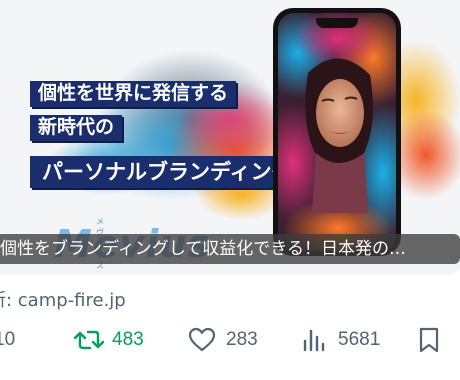 The width and height of the screenshot is (460, 380). Describe the element at coordinates (359, 339) in the screenshot. I see `views-count: 5681` at that location.